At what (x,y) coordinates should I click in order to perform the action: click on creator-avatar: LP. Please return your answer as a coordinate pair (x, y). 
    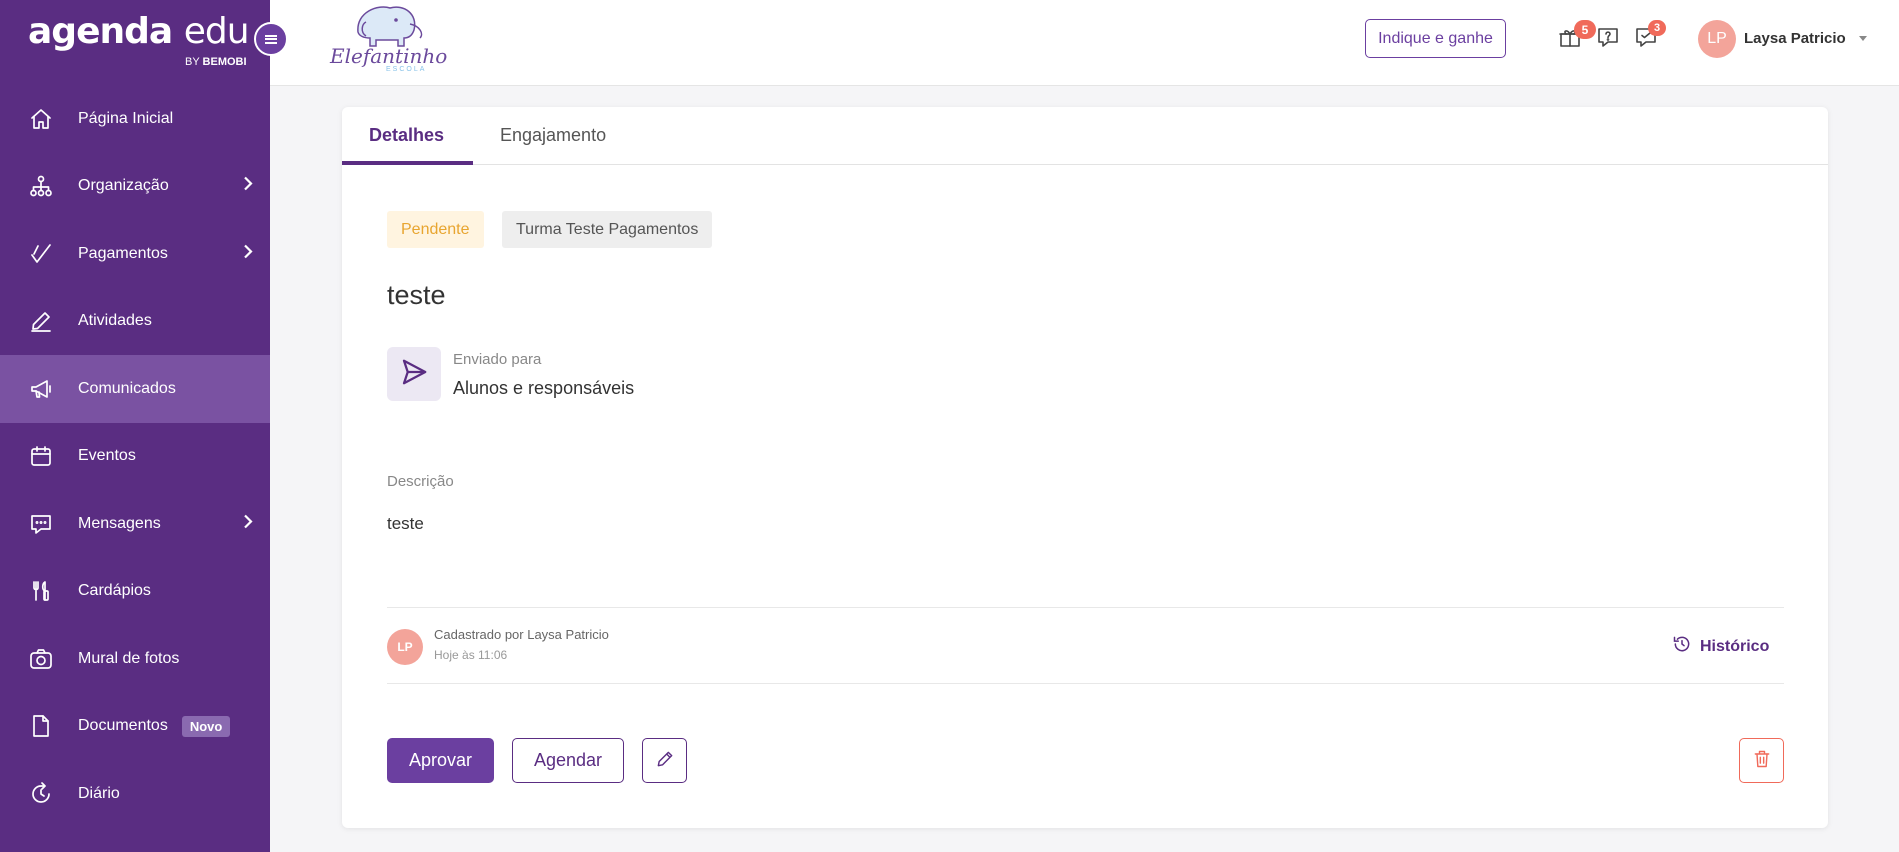
    Looking at the image, I should click on (405, 647).